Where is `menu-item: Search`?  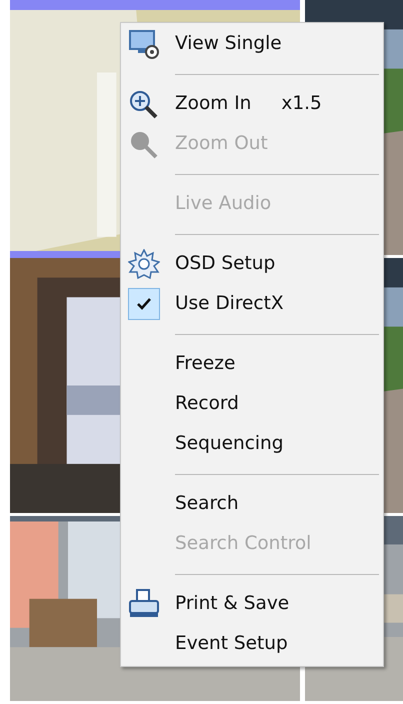 menu-item: Search is located at coordinates (252, 504).